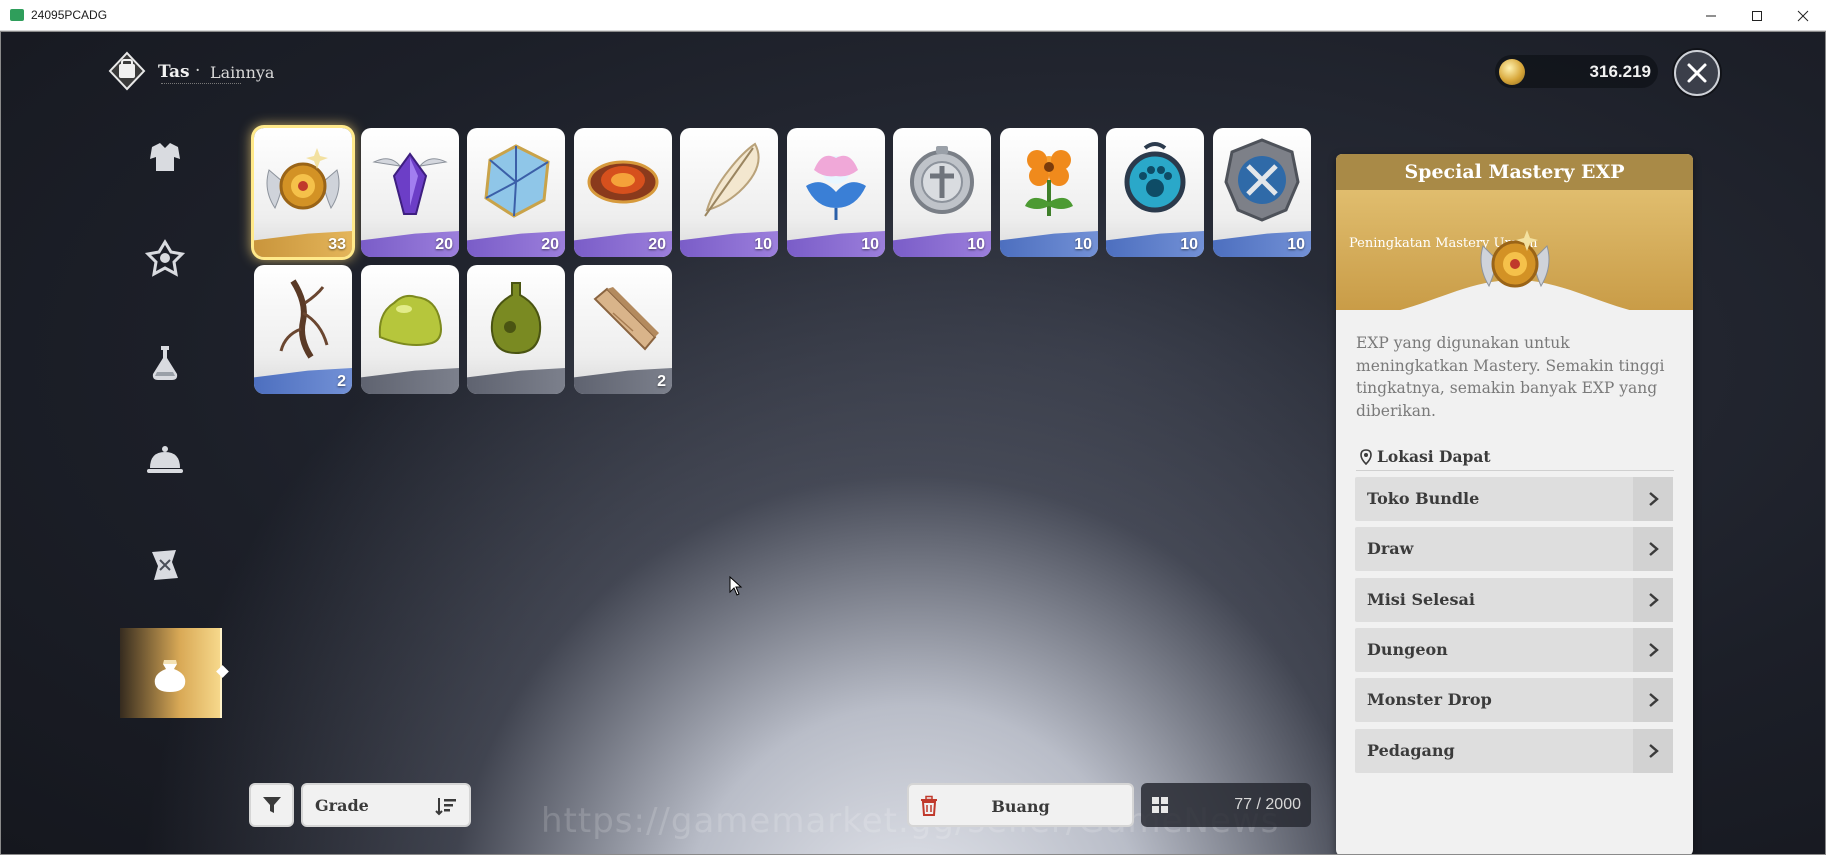 Image resolution: width=1826 pixels, height=855 pixels. Describe the element at coordinates (1514, 499) in the screenshot. I see `location-row: Toko Bundle` at that location.